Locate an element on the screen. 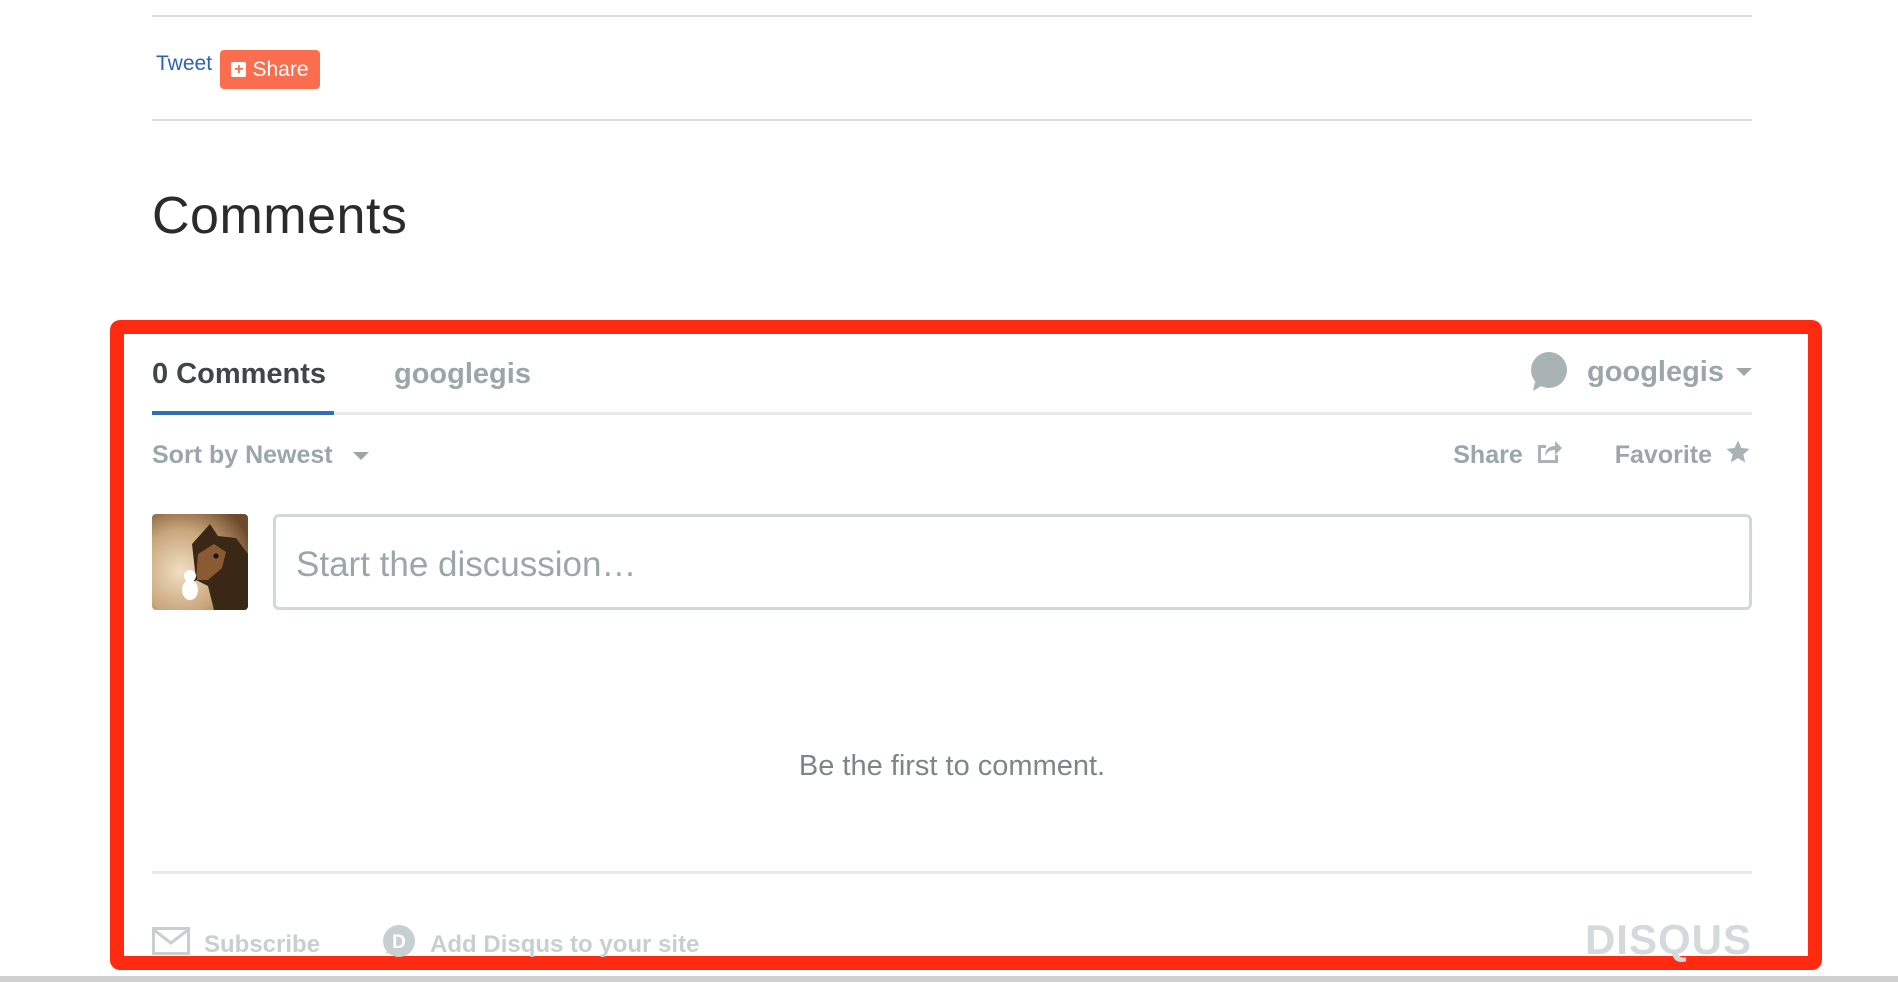 This screenshot has width=1898, height=982. thread-actions: Share Favorite is located at coordinates (1602, 455).